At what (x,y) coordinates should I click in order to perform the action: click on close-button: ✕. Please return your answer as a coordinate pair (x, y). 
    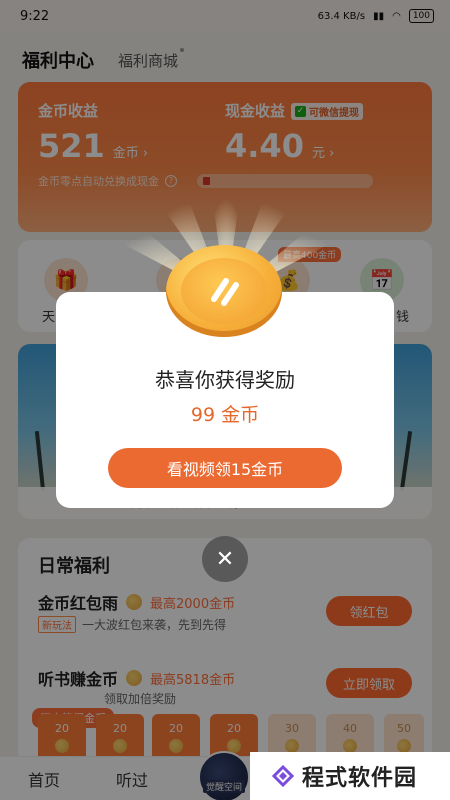
    Looking at the image, I should click on (225, 559).